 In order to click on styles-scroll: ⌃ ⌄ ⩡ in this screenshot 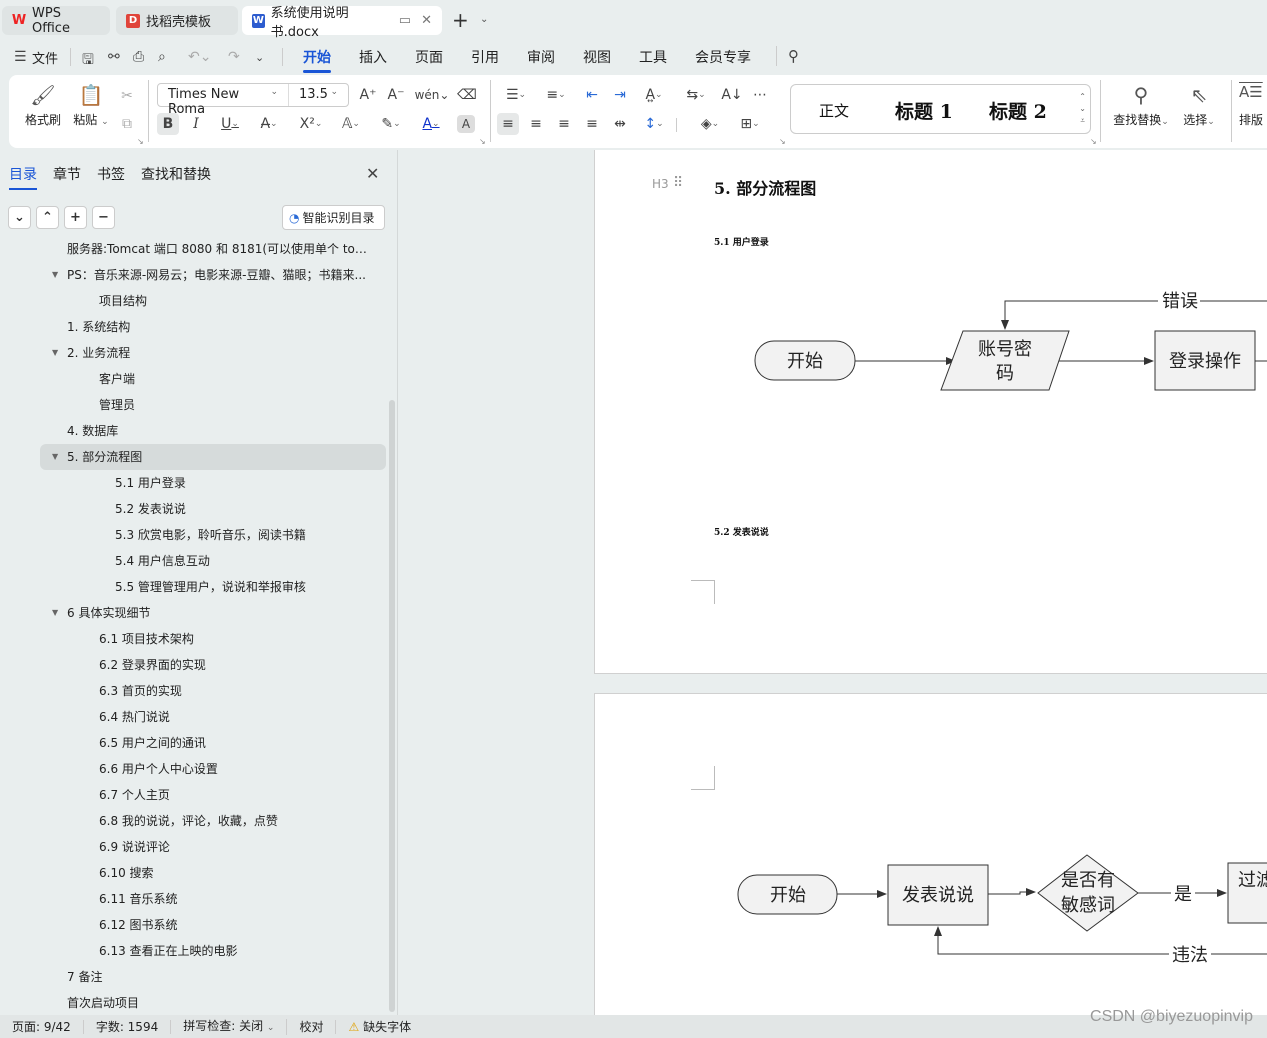, I will do `click(1082, 109)`.